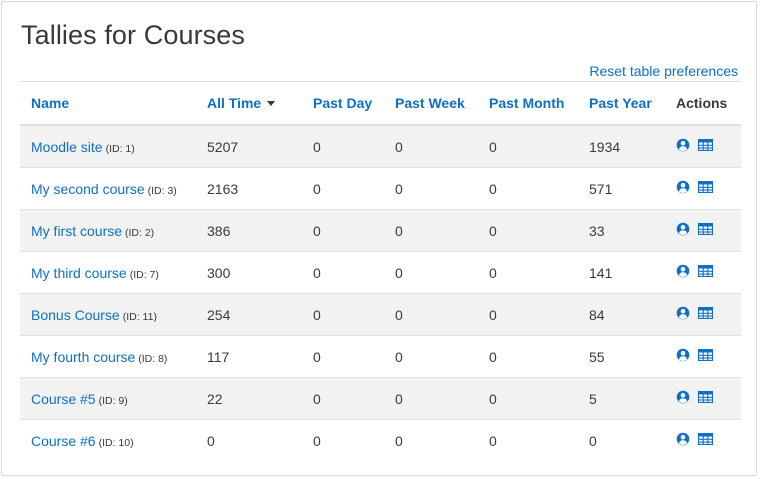 The image size is (760, 479). I want to click on cell-past-year: 0, so click(621, 440).